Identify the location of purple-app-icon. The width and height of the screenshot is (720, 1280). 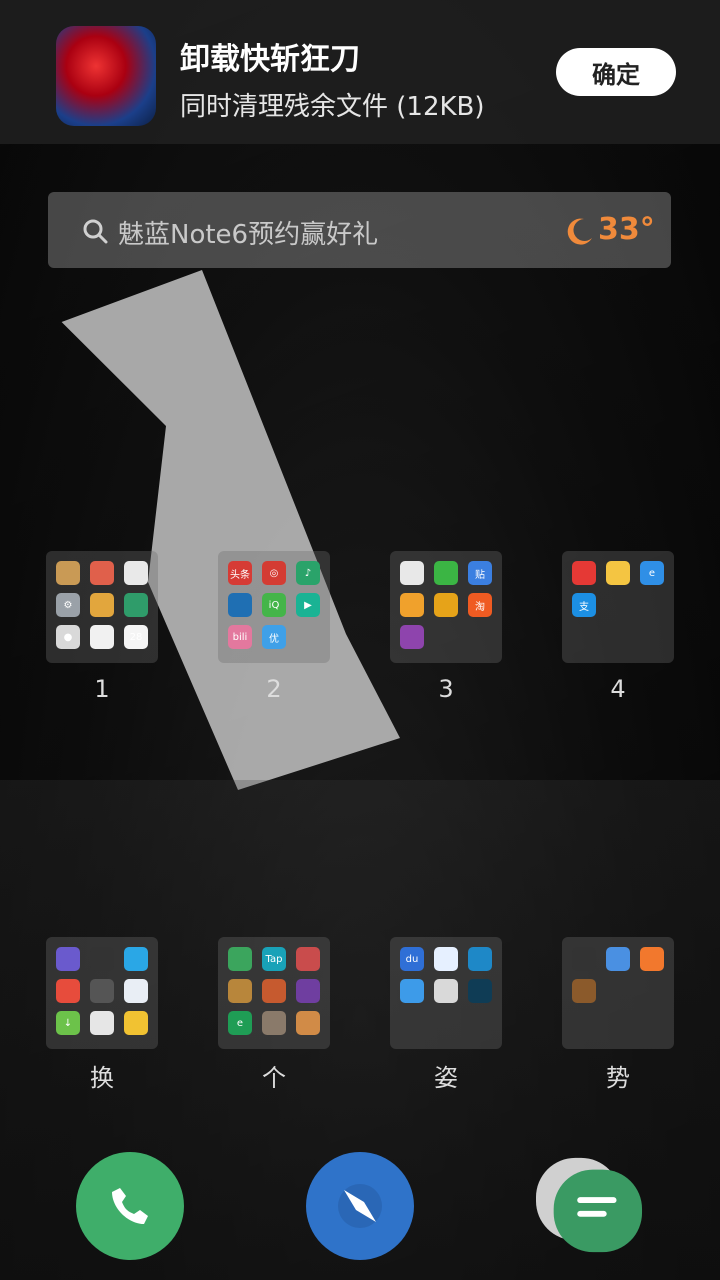
(412, 637).